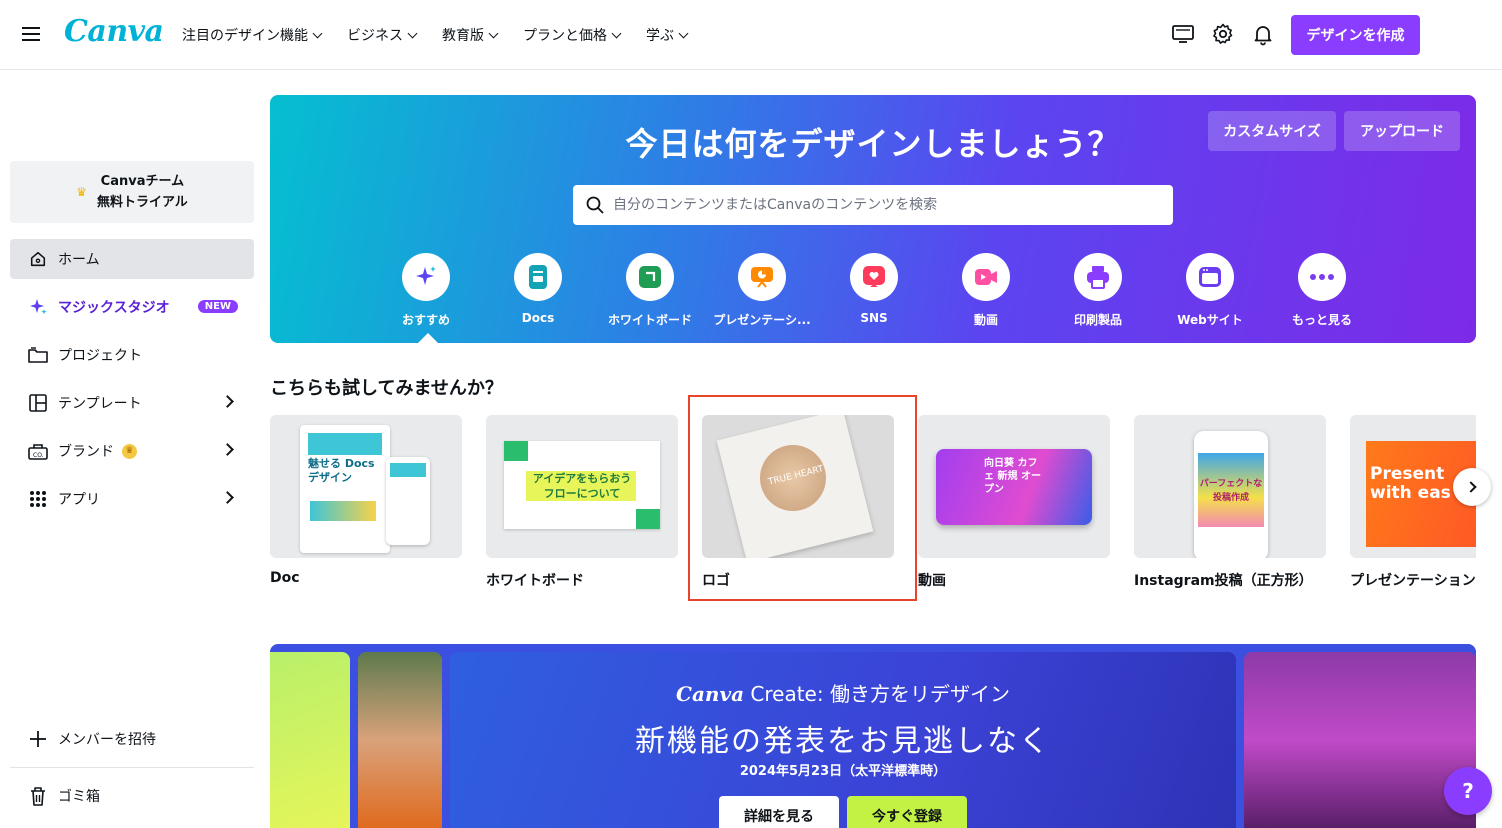 The width and height of the screenshot is (1502, 828). I want to click on category-whiteboard: ホワイトボード, so click(650, 290).